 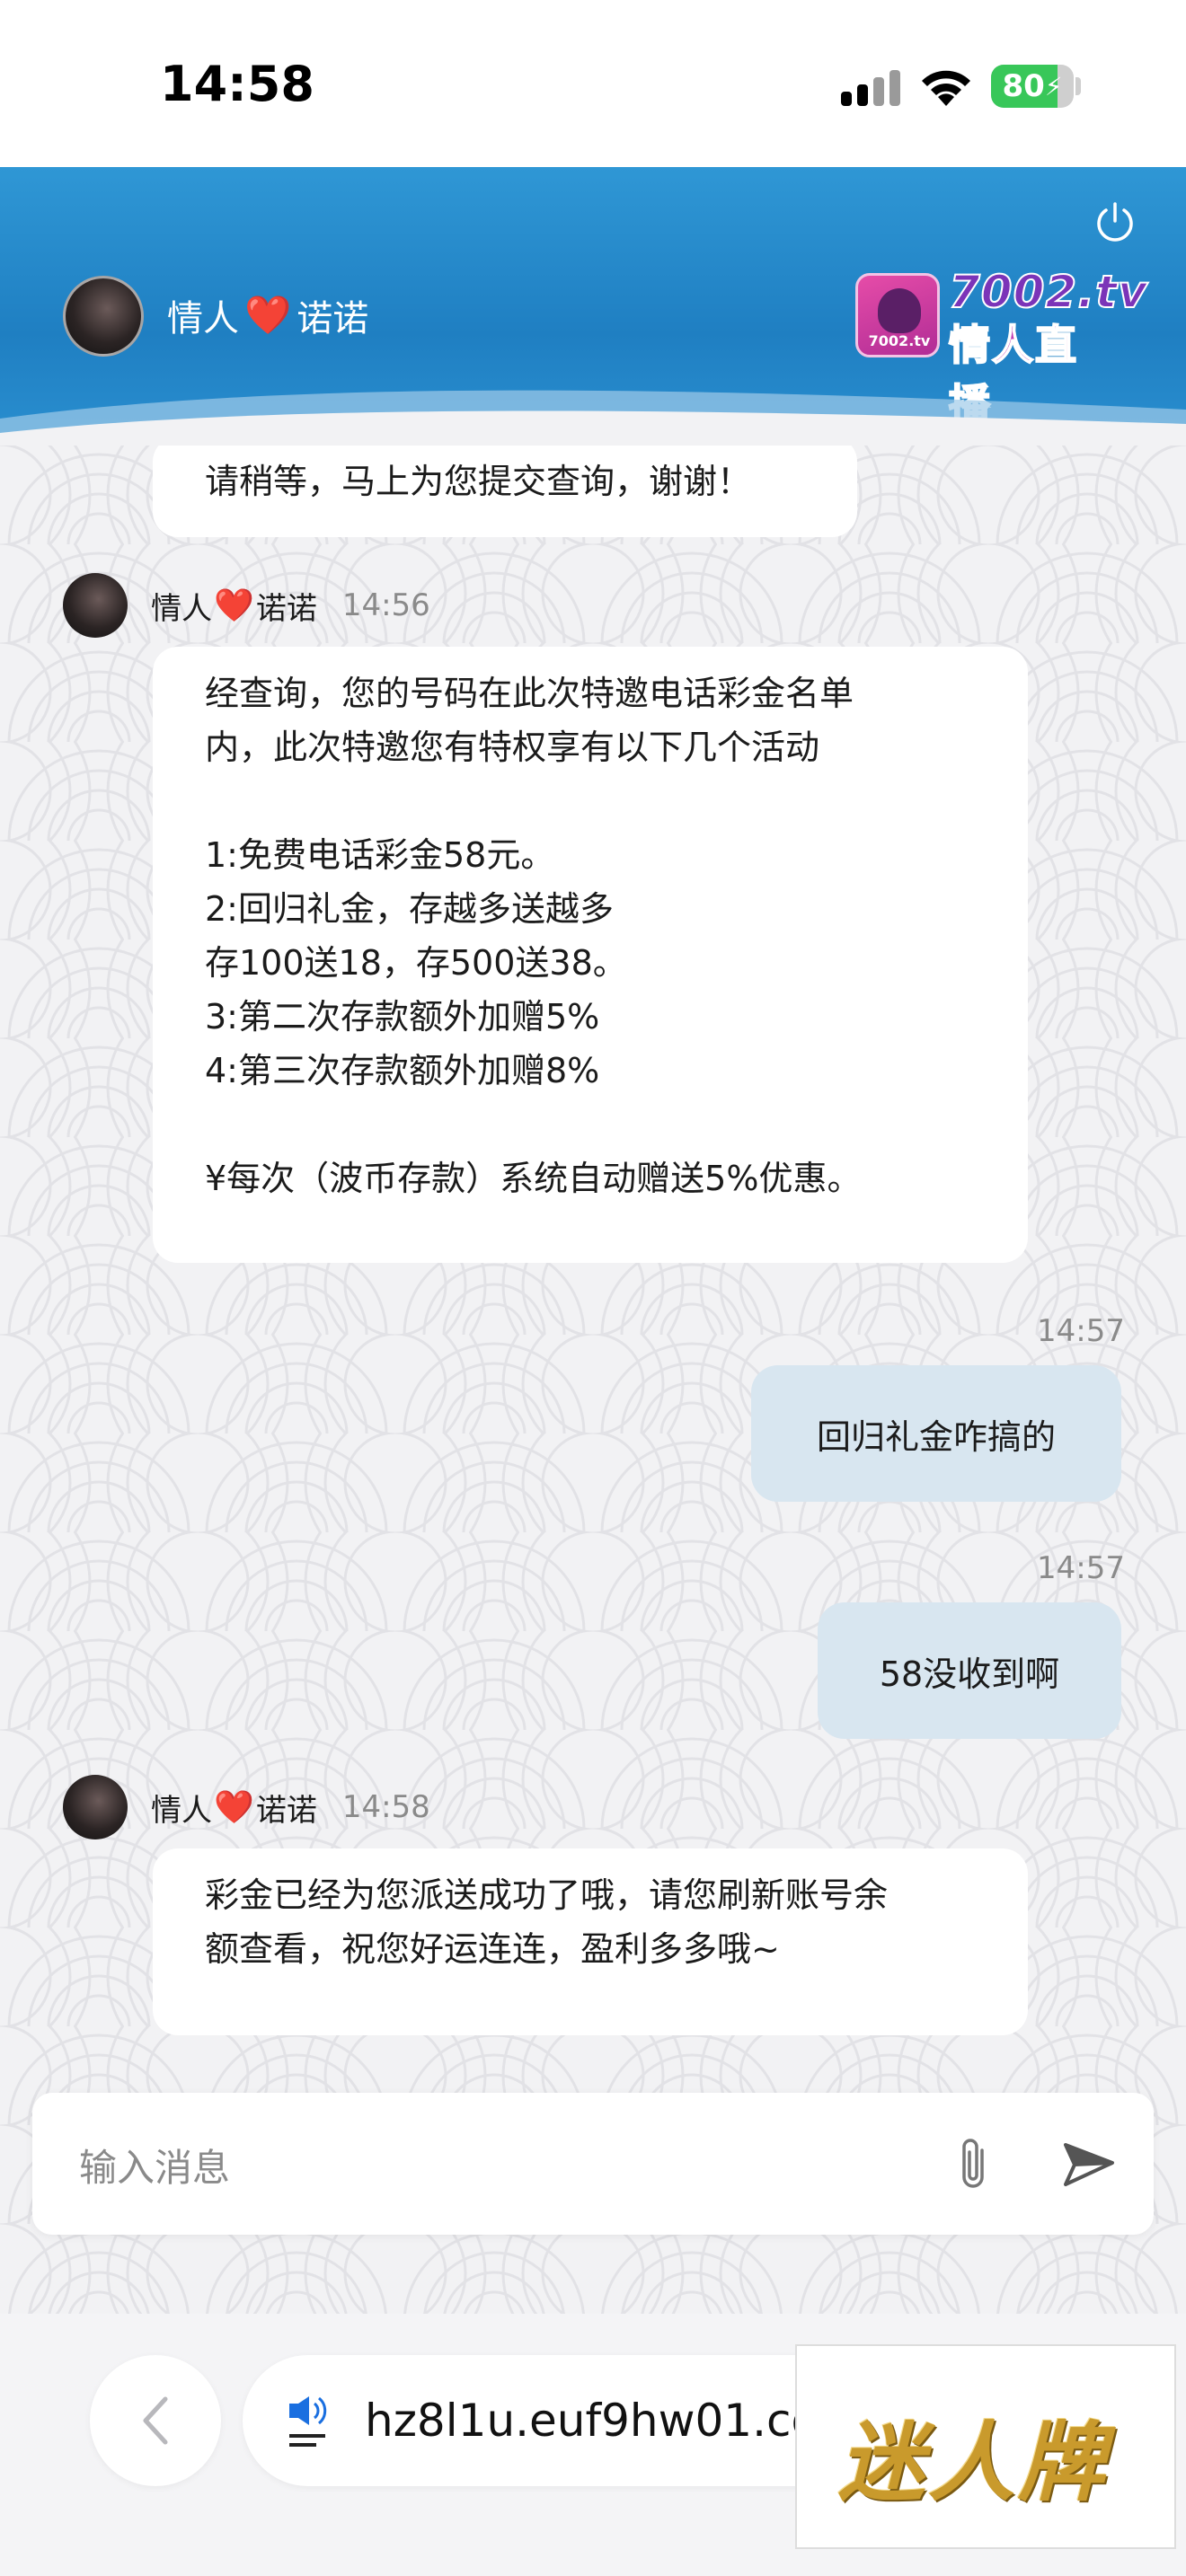 I want to click on incoming-message-bubble: 请稍等，马上为您提交查询，谢谢！, so click(x=505, y=491).